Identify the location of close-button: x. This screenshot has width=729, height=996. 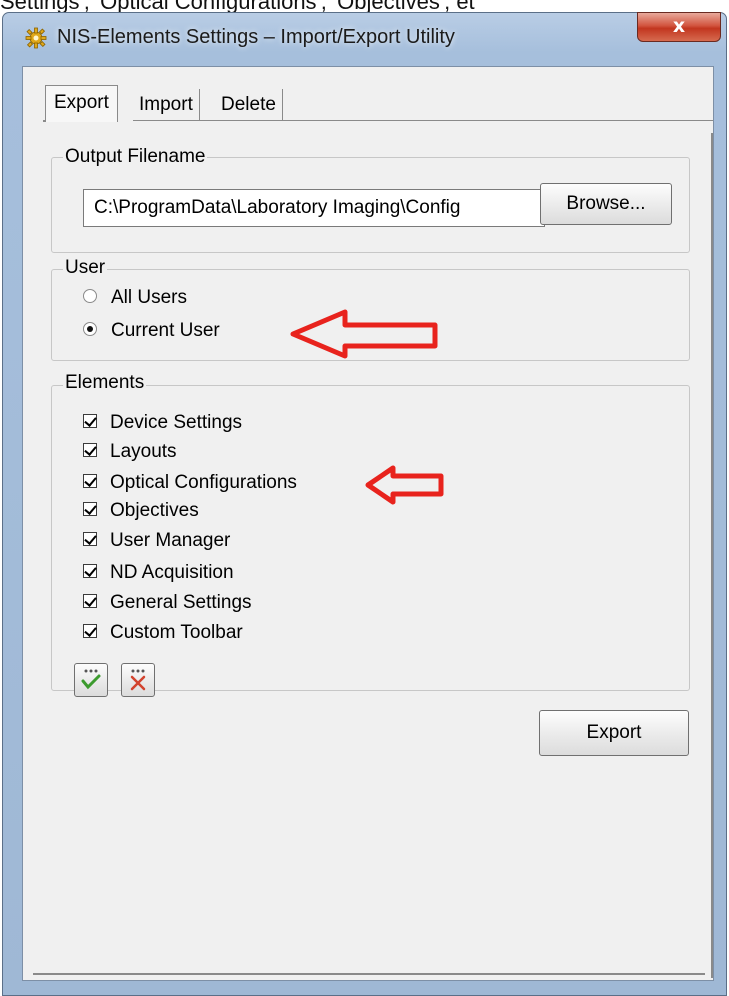
(679, 27).